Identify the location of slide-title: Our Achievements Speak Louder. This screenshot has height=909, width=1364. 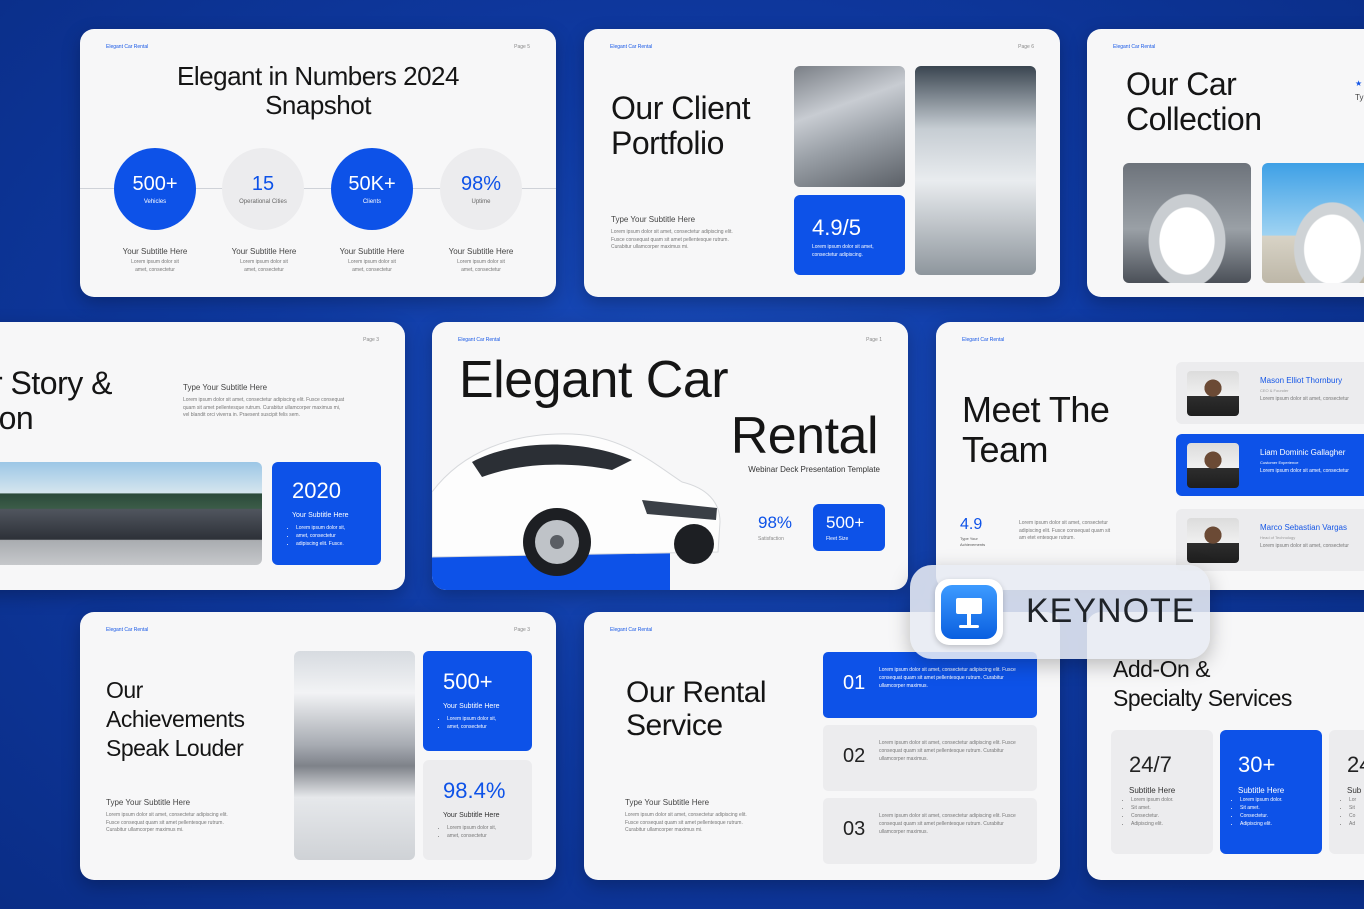
(175, 719).